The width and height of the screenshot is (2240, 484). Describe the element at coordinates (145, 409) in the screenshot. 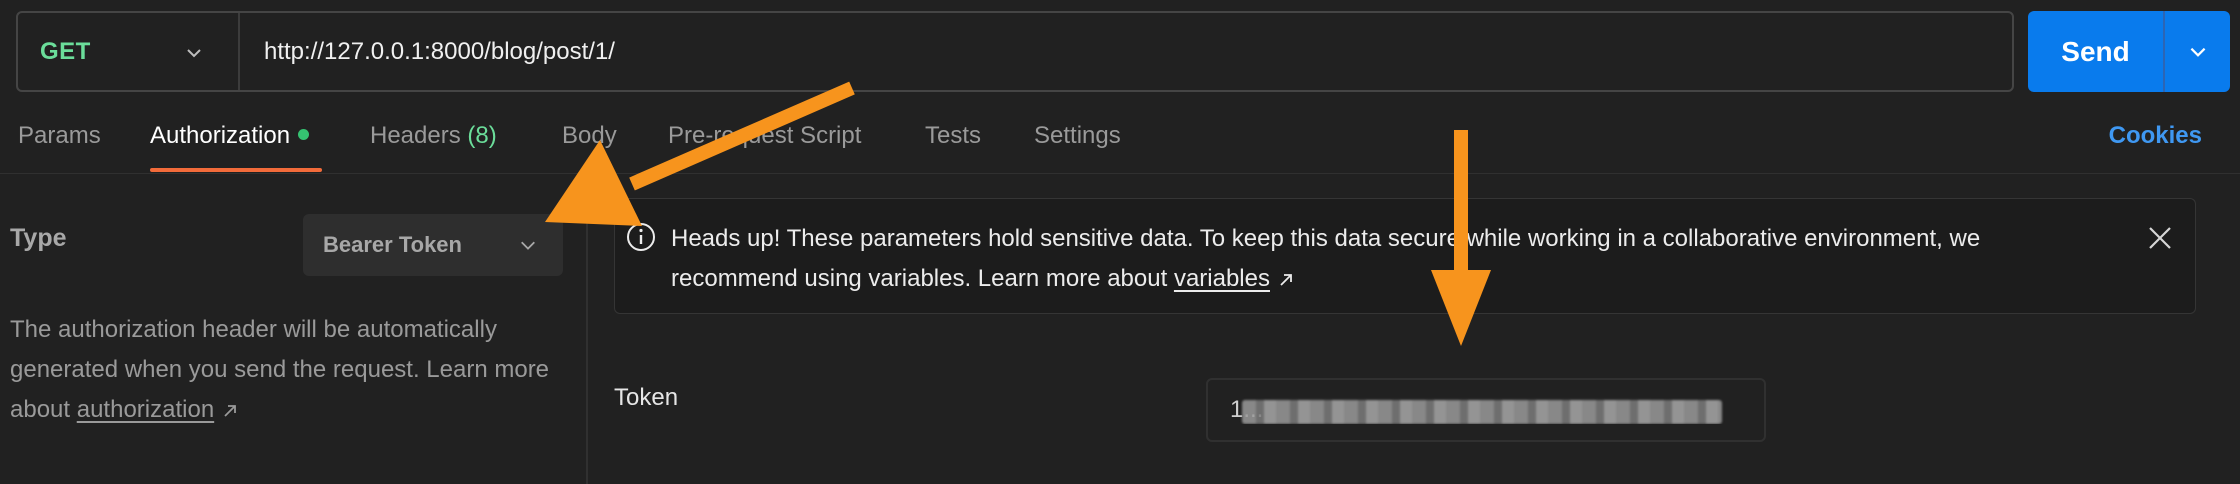

I see `authorization-link: authorization` at that location.